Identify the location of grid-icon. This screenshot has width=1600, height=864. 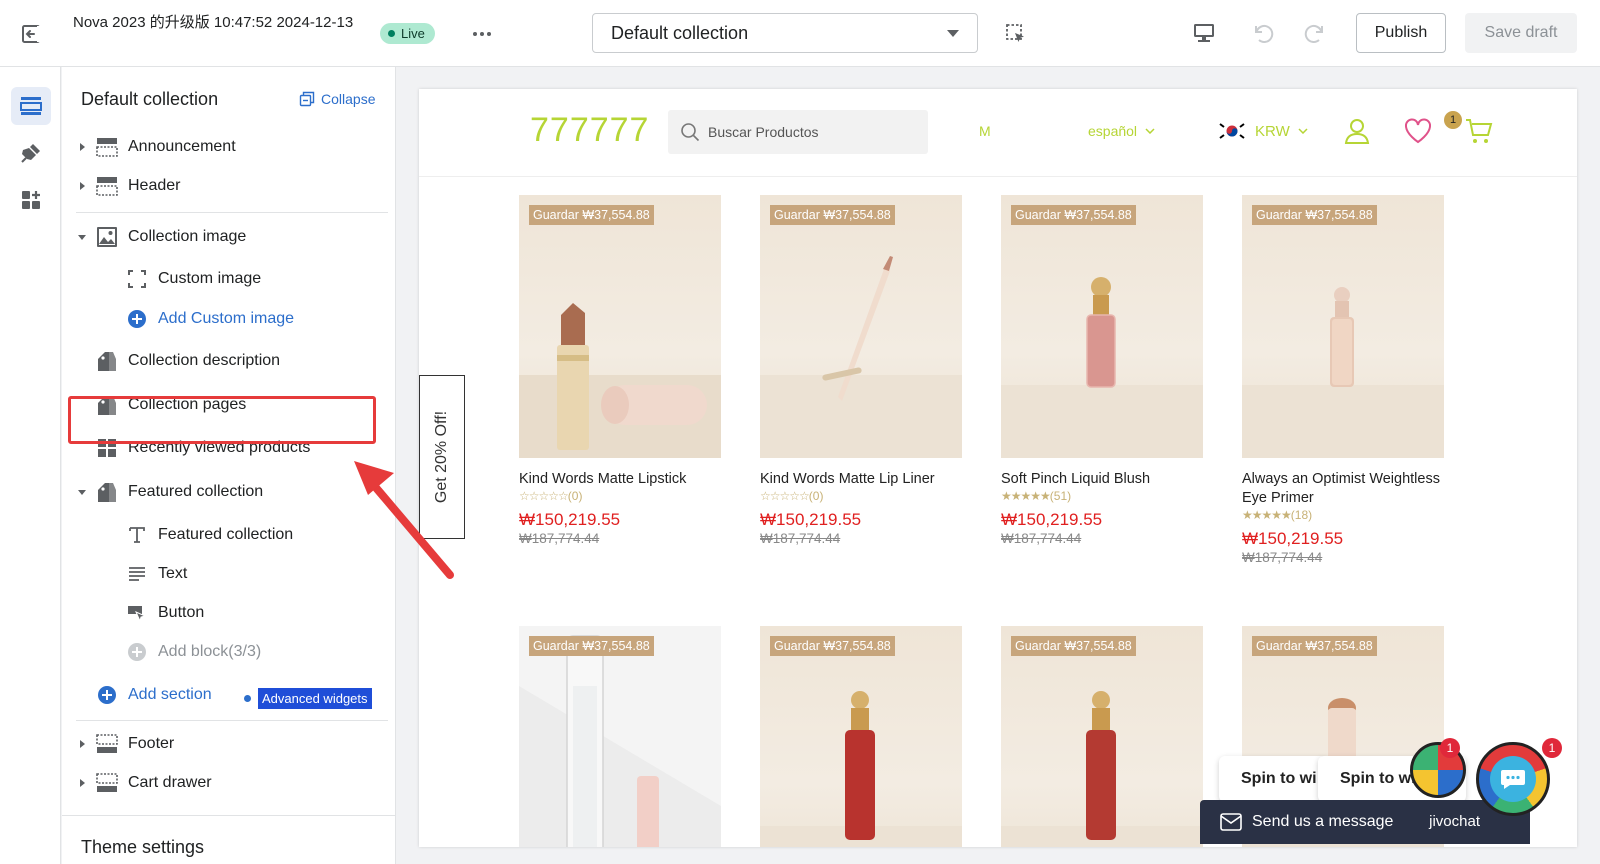
(107, 448).